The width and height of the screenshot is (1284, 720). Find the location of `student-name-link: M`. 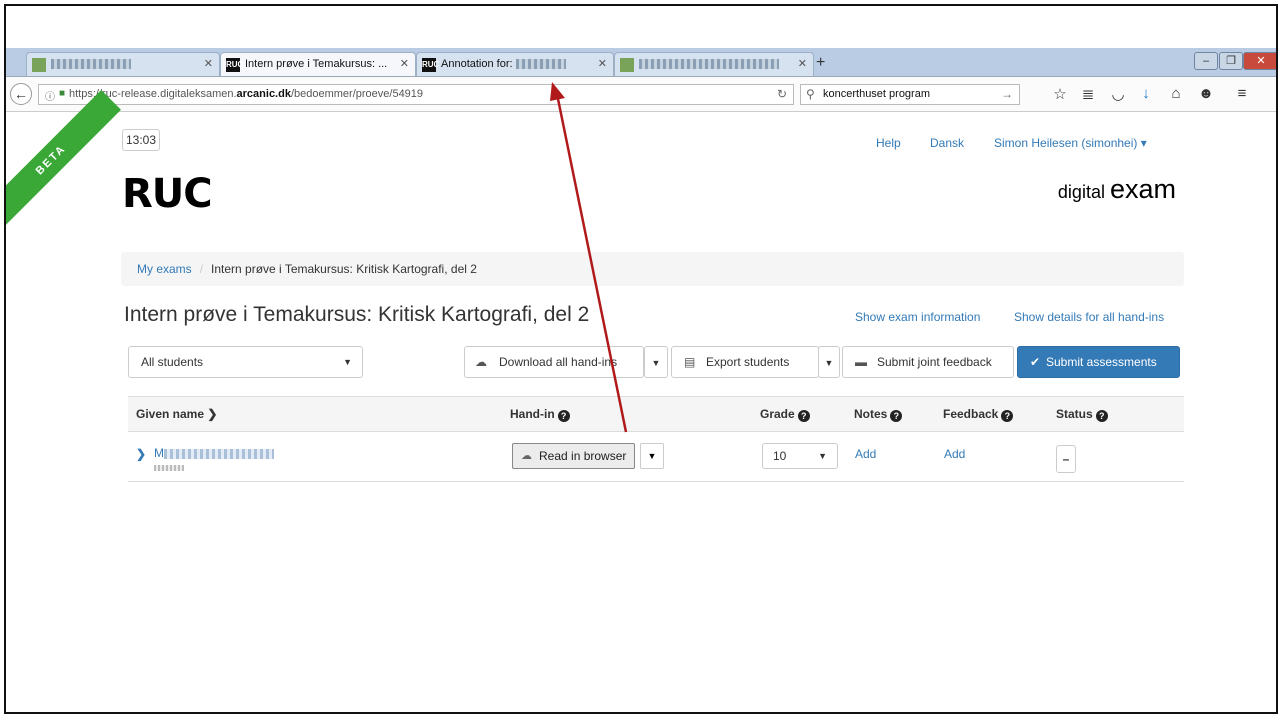

student-name-link: M is located at coordinates (214, 453).